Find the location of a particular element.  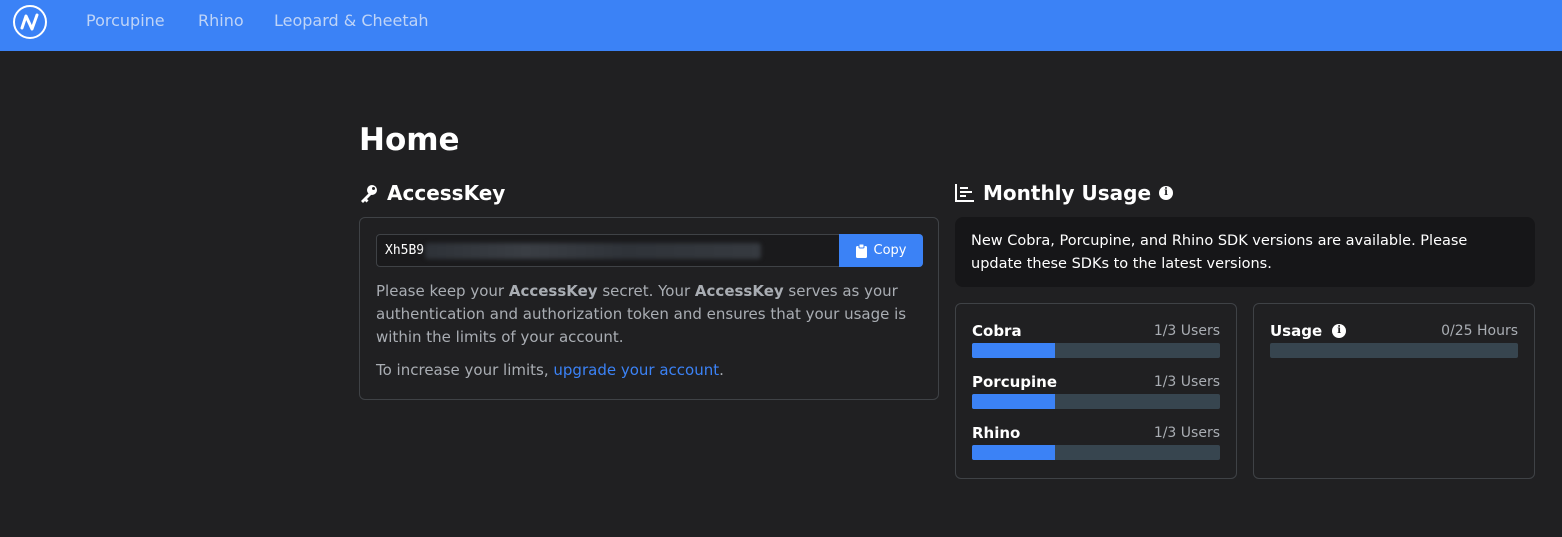

product-count-rhino: 1/3 Users is located at coordinates (1186, 433).